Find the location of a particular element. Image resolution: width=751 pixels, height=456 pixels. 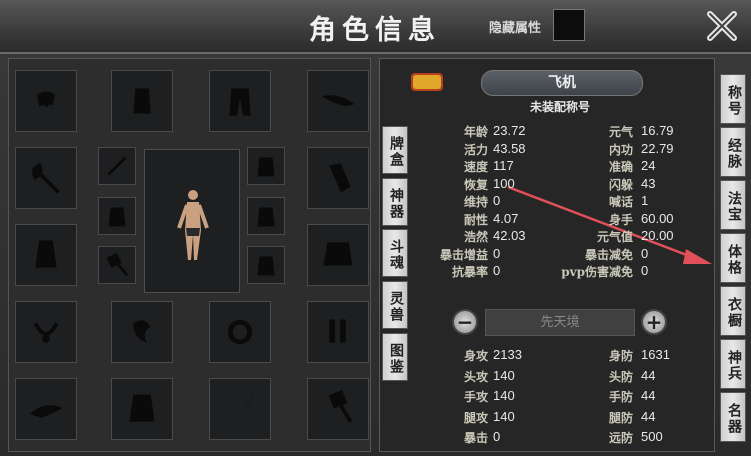

hair-icon is located at coordinates (46, 99).